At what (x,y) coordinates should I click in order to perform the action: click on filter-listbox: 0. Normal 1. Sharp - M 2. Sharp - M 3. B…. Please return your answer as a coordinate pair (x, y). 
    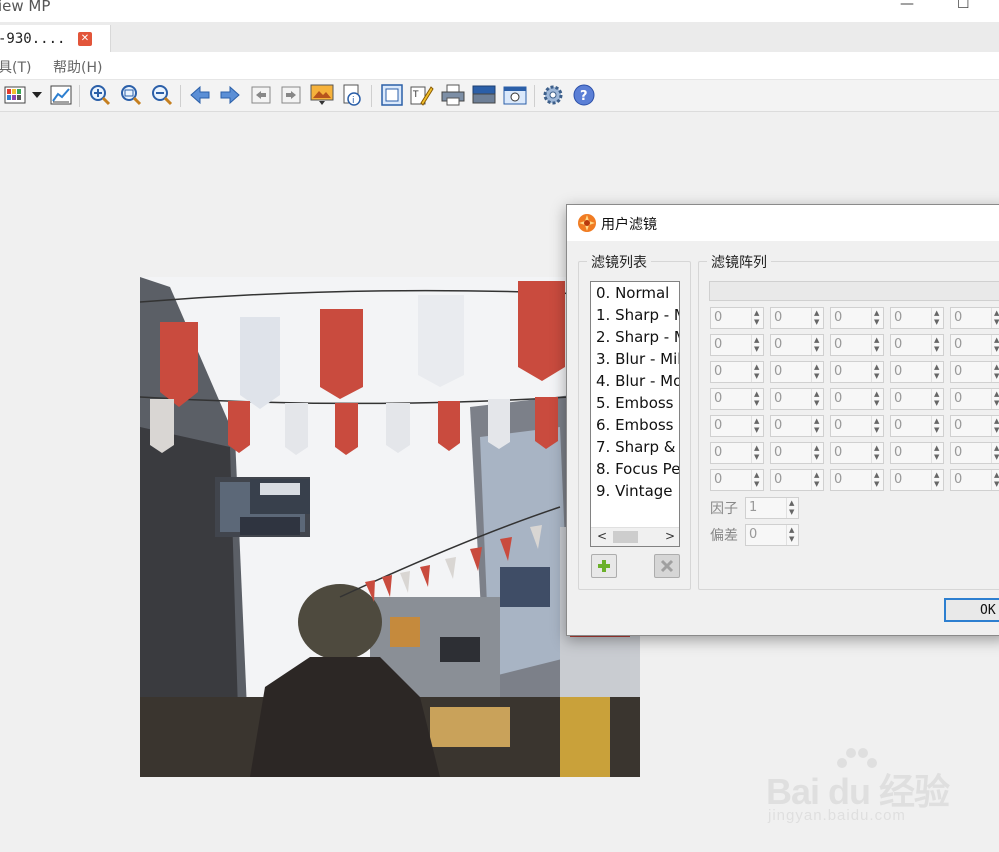
    Looking at the image, I should click on (635, 414).